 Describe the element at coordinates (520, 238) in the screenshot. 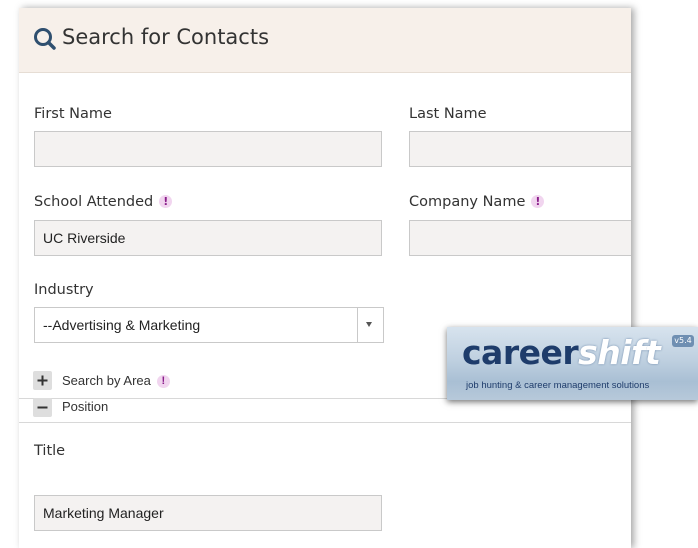

I see `company-name-input` at that location.